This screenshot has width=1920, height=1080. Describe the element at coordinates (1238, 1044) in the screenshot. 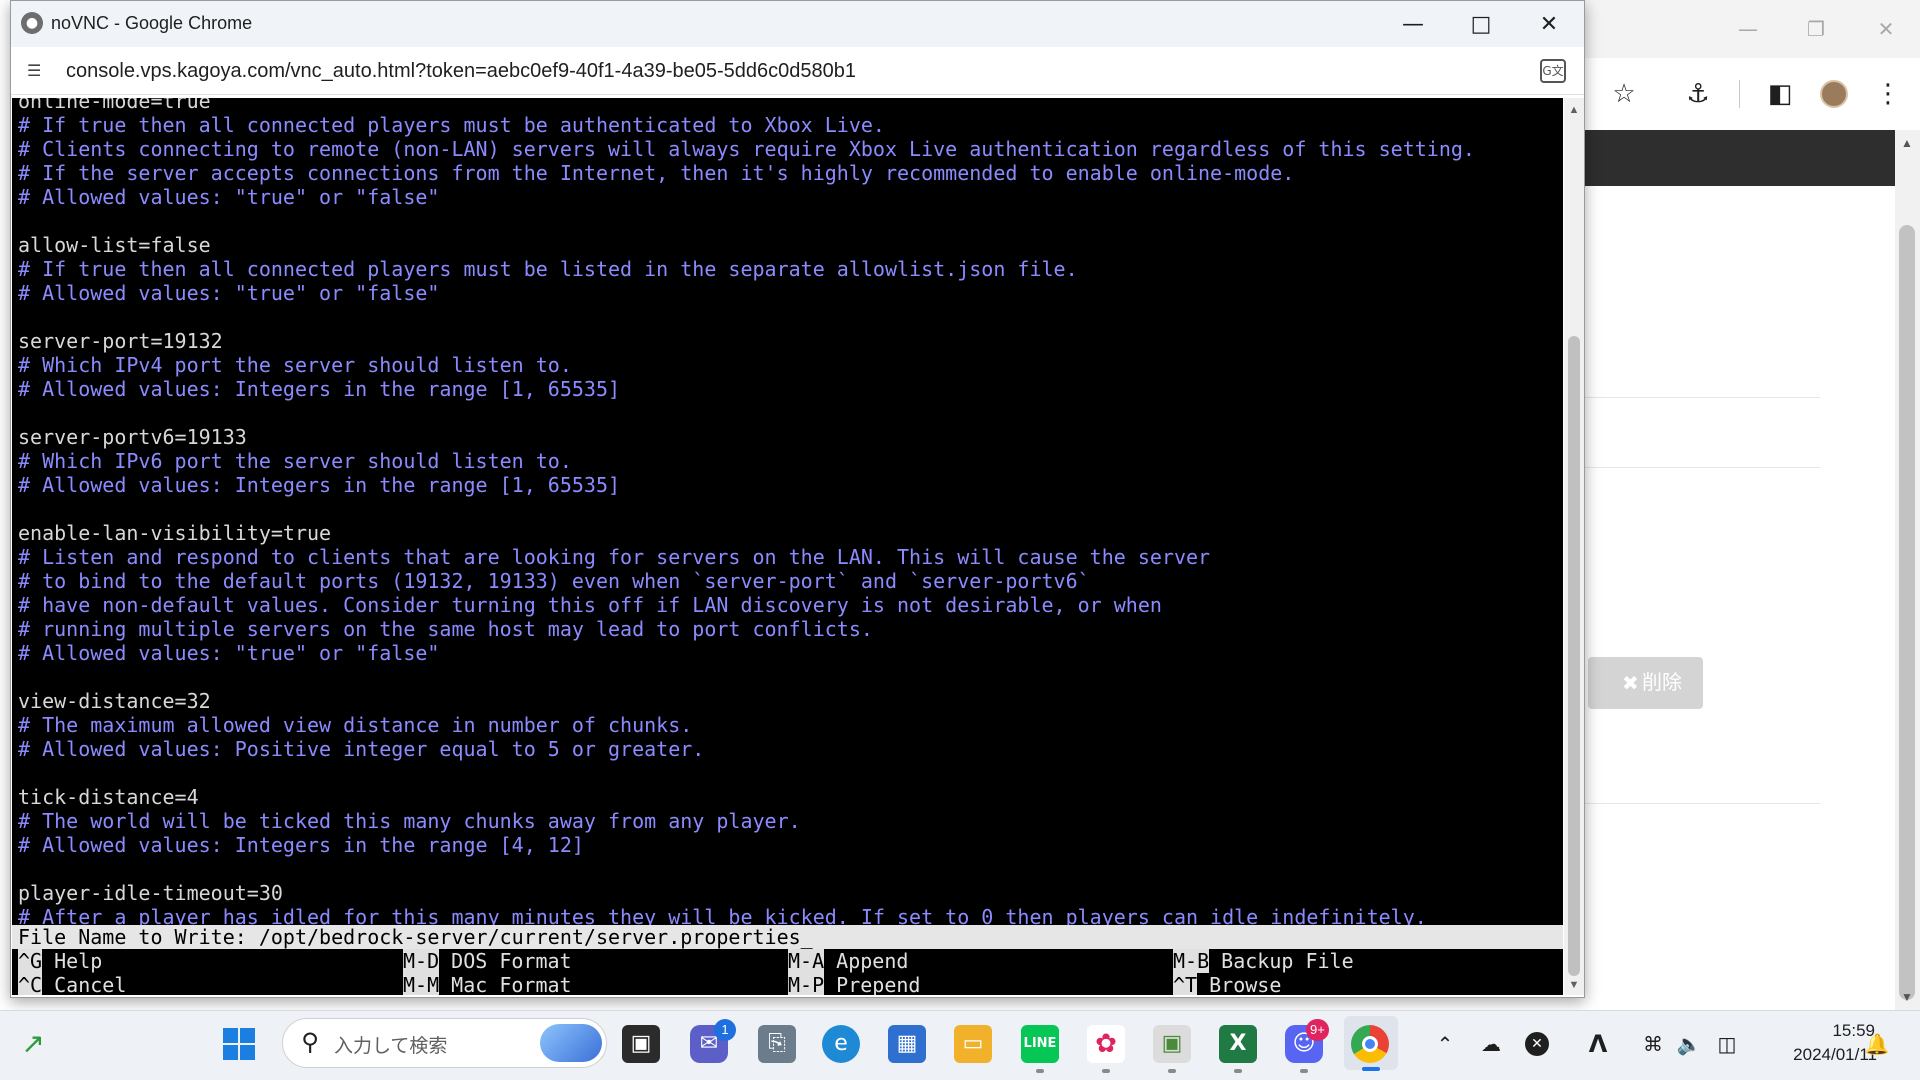

I see `excel-icon: X` at that location.